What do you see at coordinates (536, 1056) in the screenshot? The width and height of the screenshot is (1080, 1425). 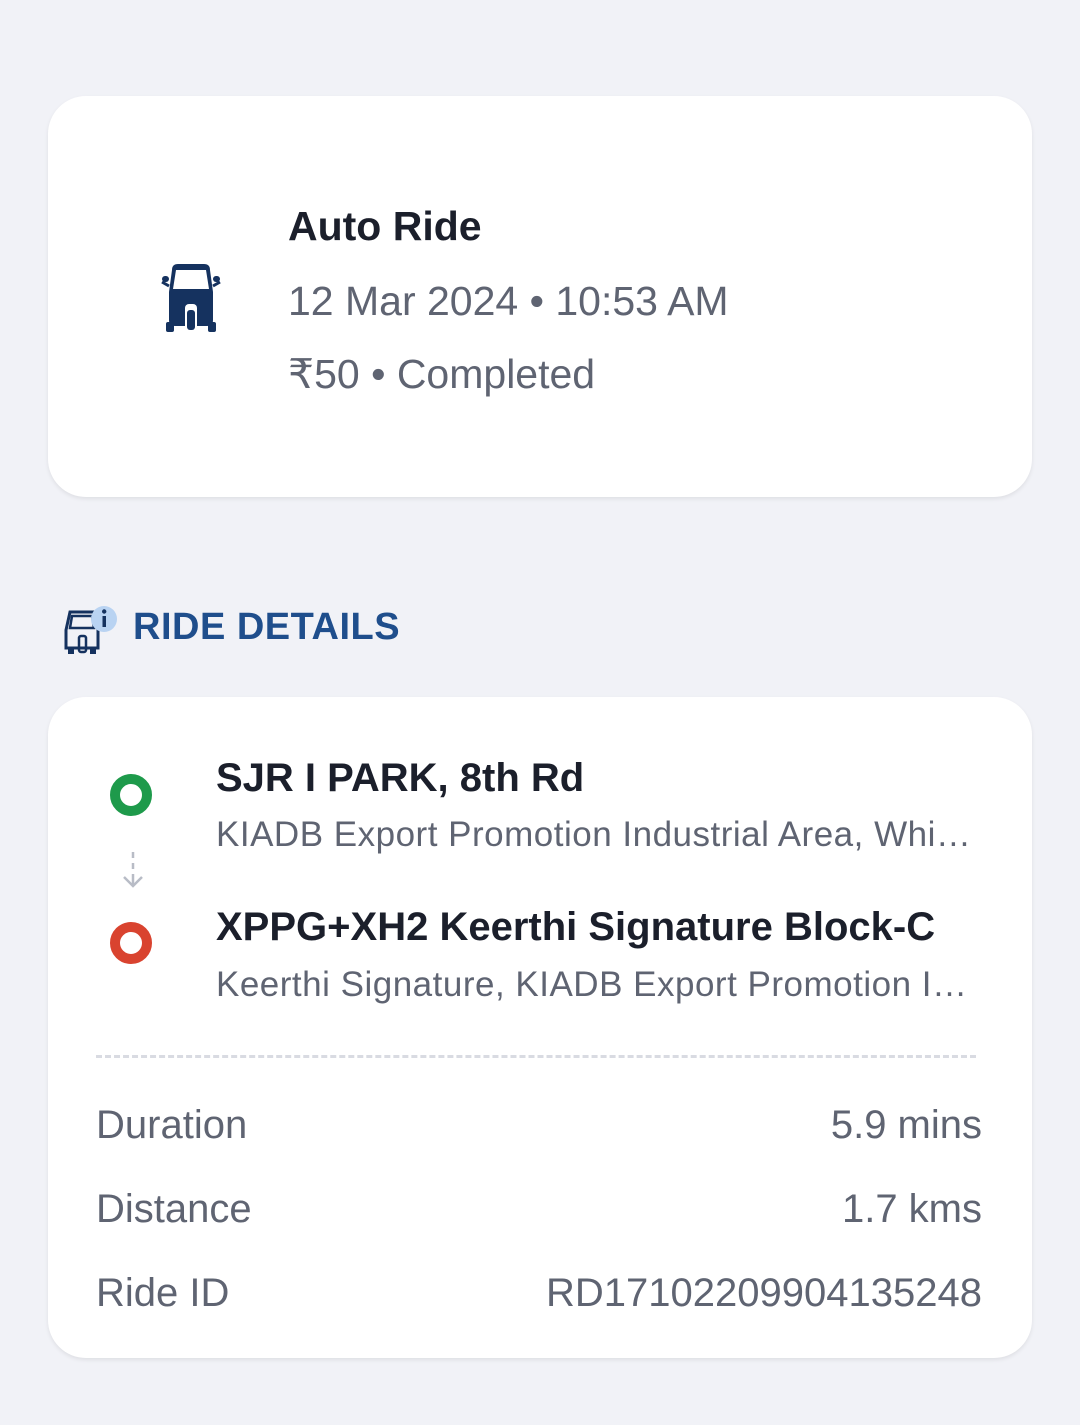 I see `dashed-divider` at bounding box center [536, 1056].